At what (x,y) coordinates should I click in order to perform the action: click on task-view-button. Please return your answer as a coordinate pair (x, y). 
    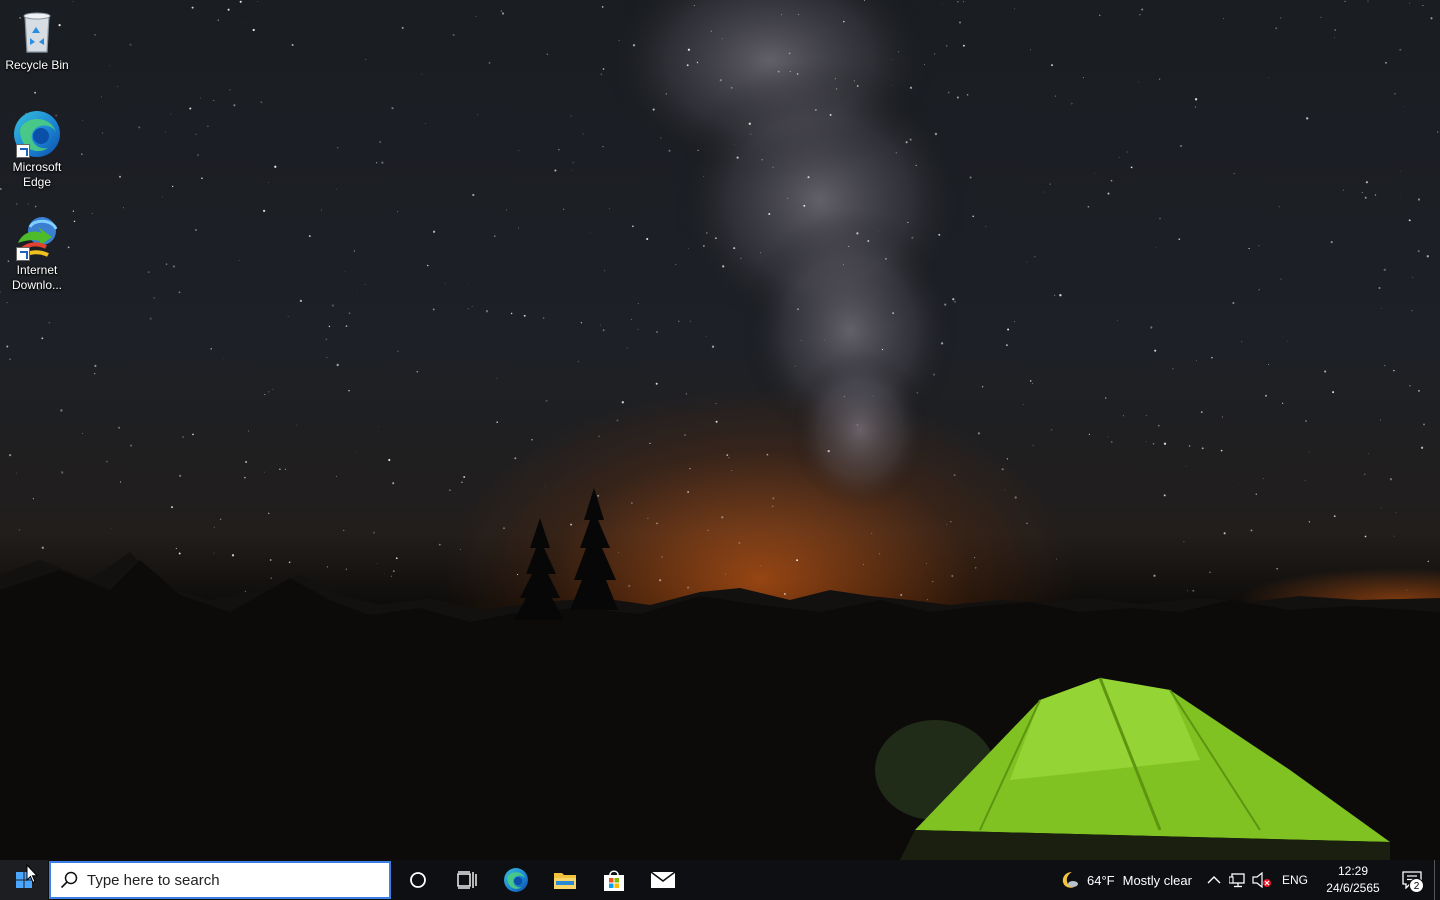
    Looking at the image, I should click on (466, 880).